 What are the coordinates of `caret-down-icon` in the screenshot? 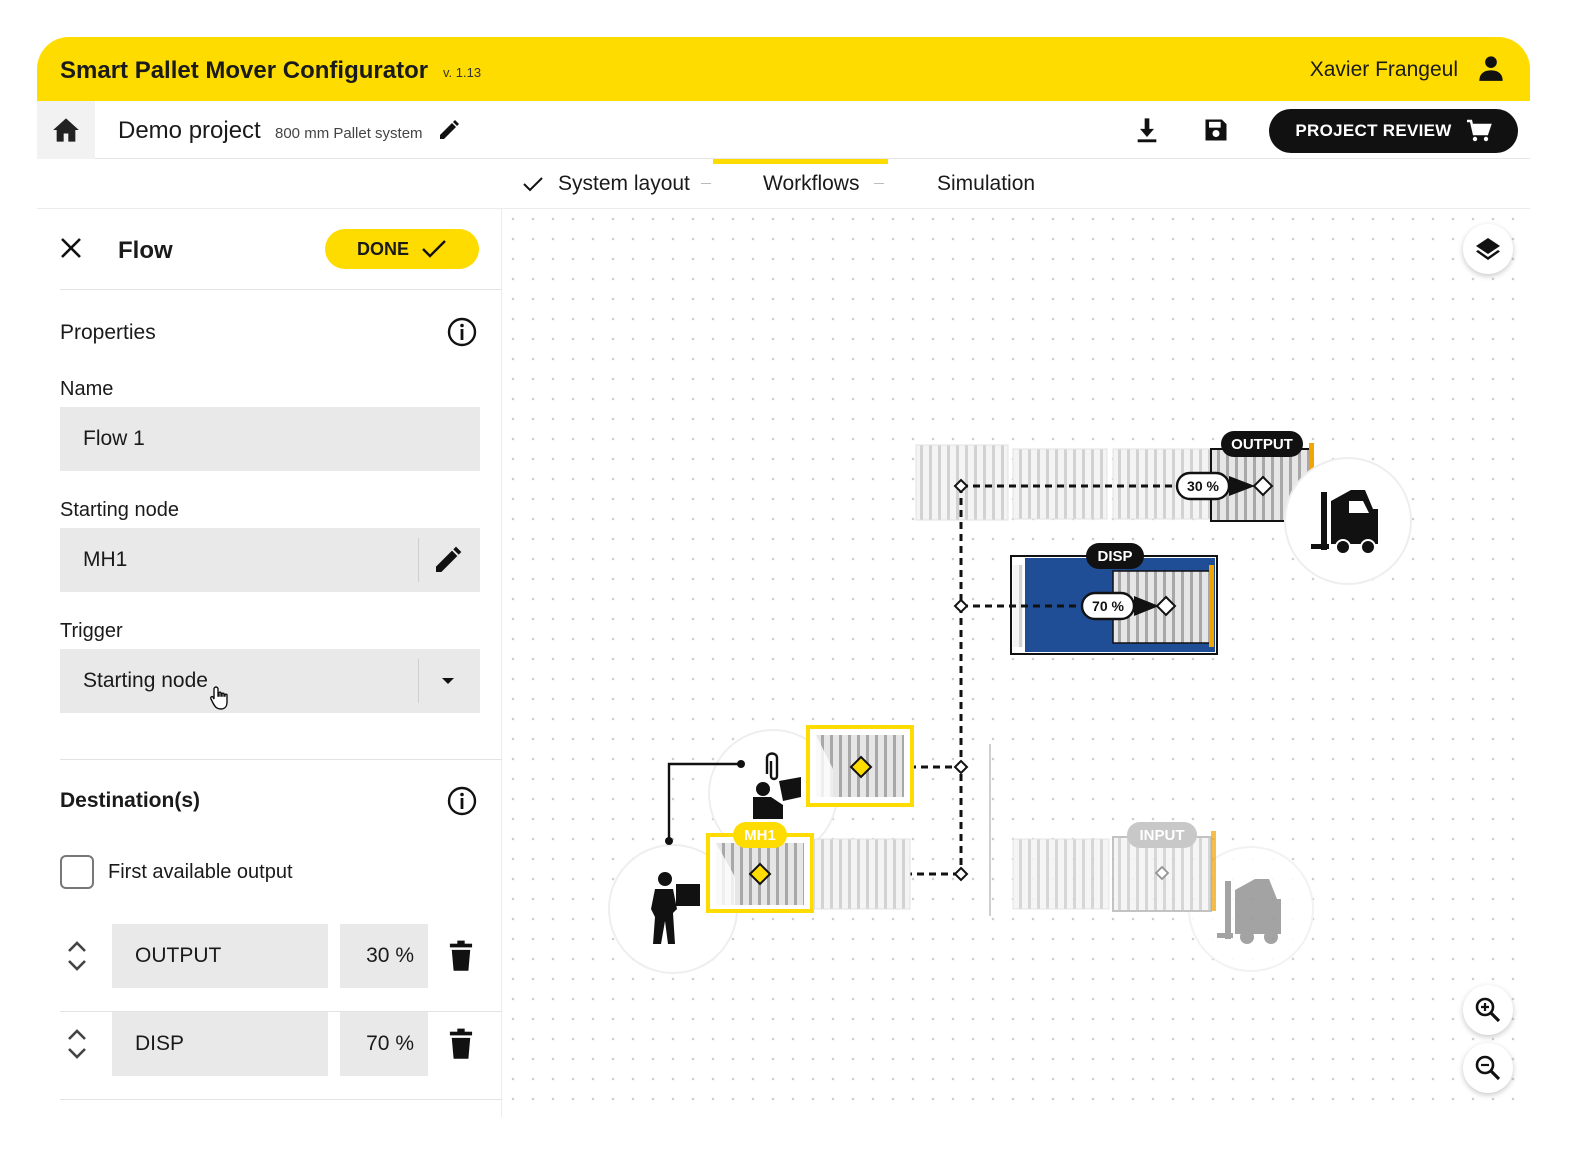 It's located at (448, 681).